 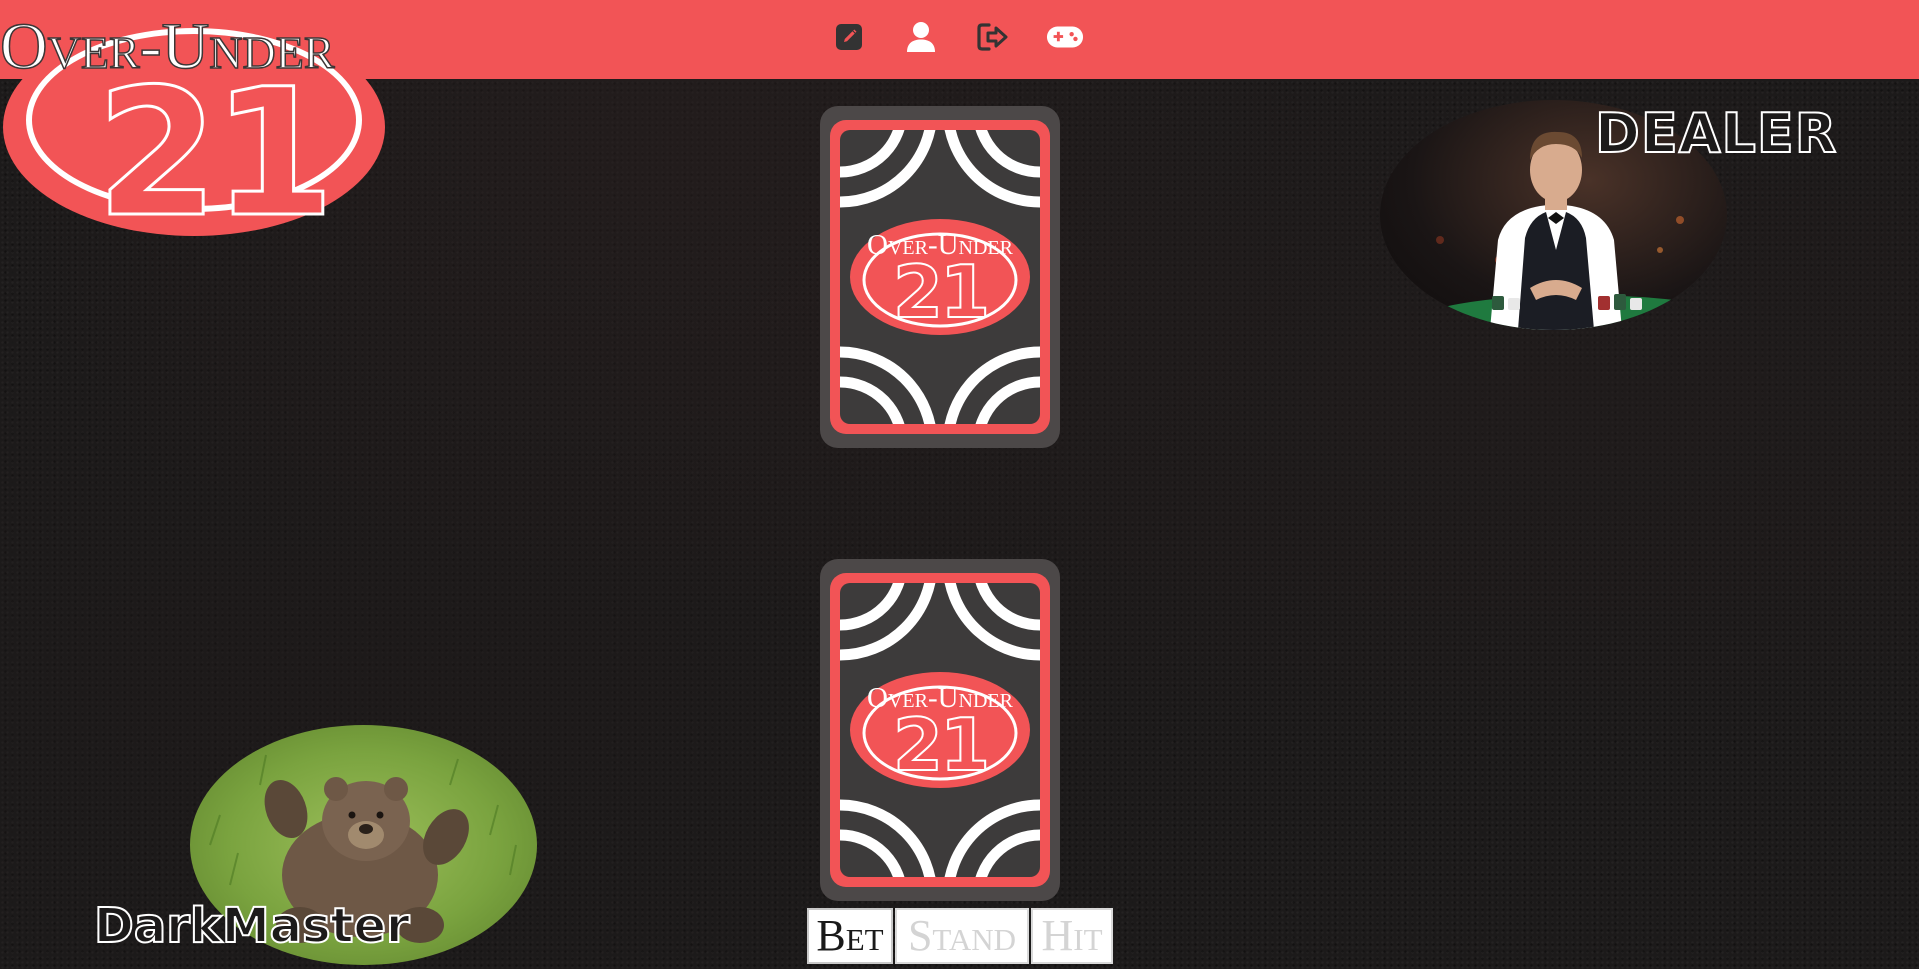 I want to click on app-logo: Over-Under 21, so click(x=200, y=133).